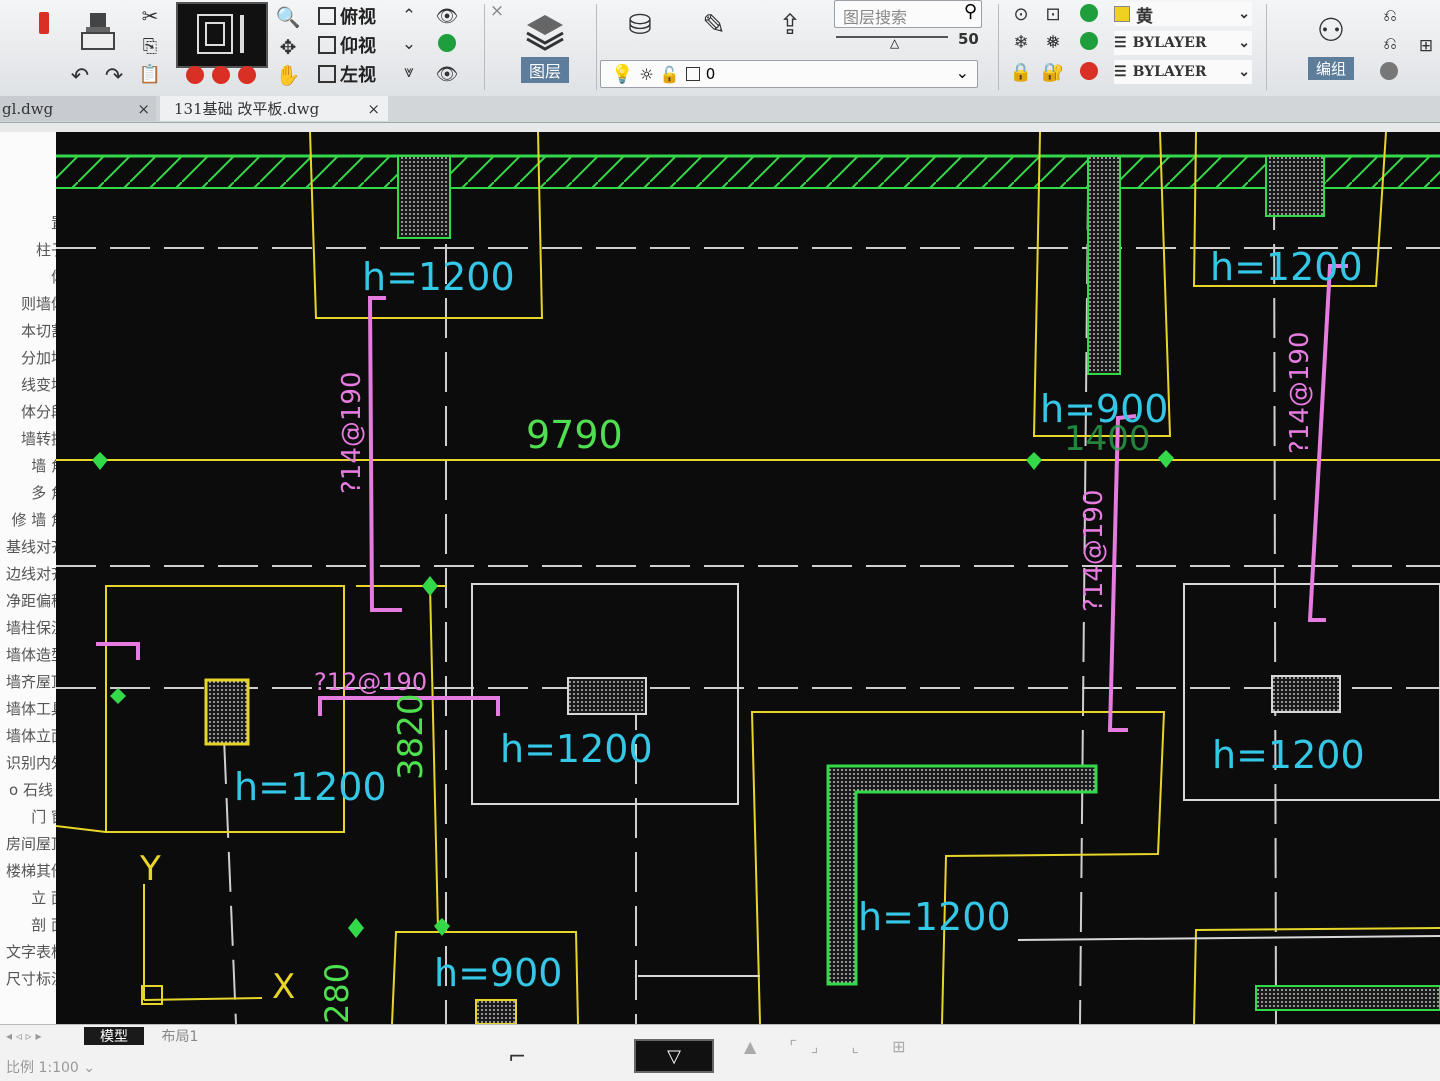  Describe the element at coordinates (1107, 439) in the screenshot. I see `overlap-dimension-text: 1400` at that location.